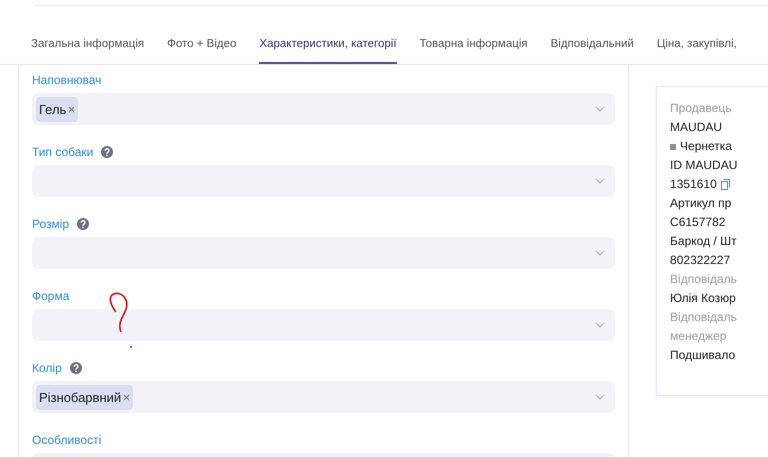 The width and height of the screenshot is (768, 457). I want to click on tab: Фото + Відео, so click(201, 48).